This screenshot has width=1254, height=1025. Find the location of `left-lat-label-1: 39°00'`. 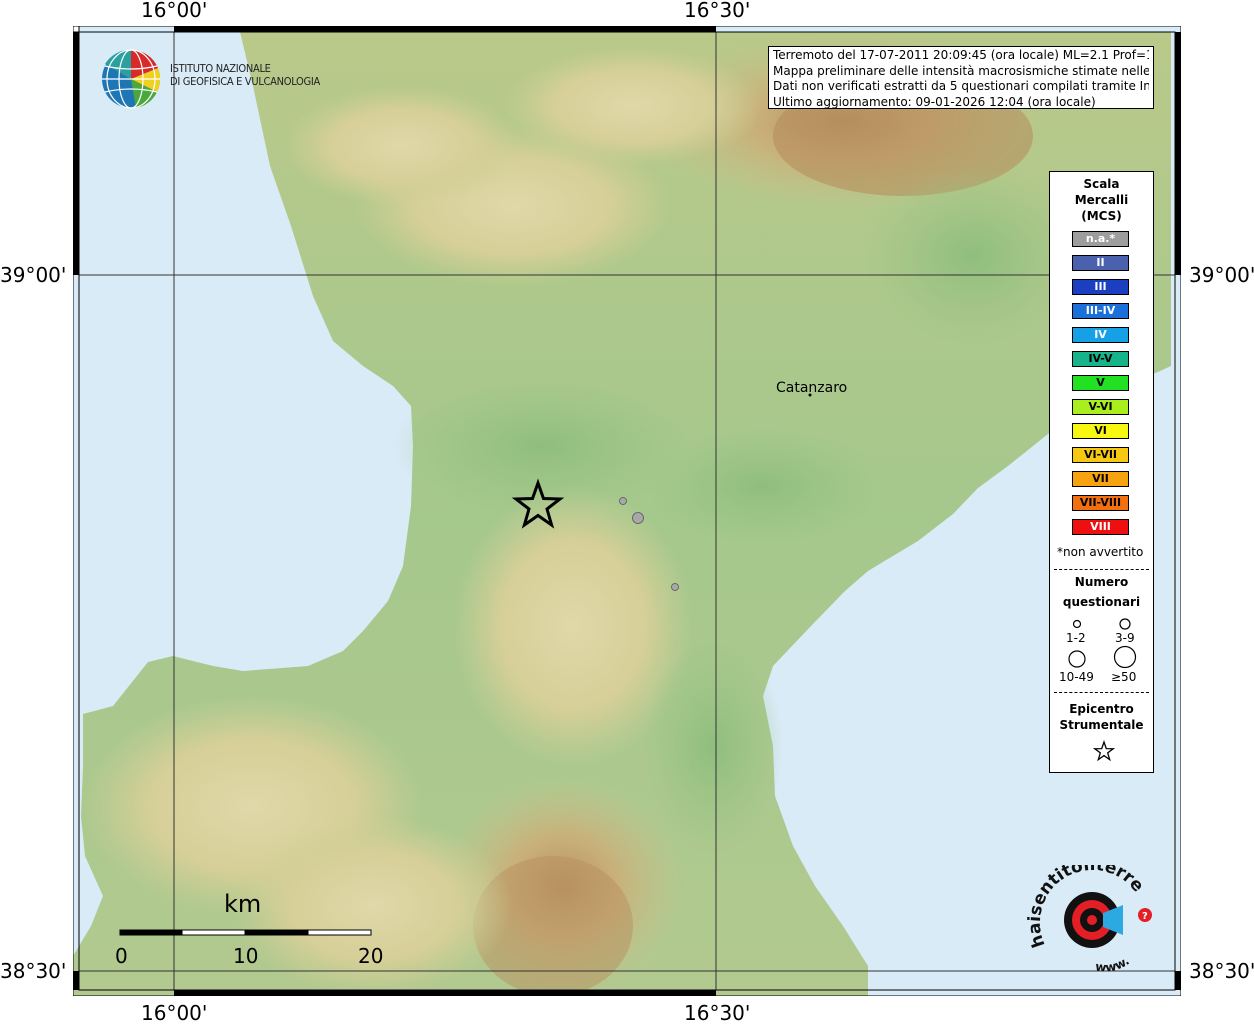

left-lat-label-1: 39°00' is located at coordinates (33, 275).